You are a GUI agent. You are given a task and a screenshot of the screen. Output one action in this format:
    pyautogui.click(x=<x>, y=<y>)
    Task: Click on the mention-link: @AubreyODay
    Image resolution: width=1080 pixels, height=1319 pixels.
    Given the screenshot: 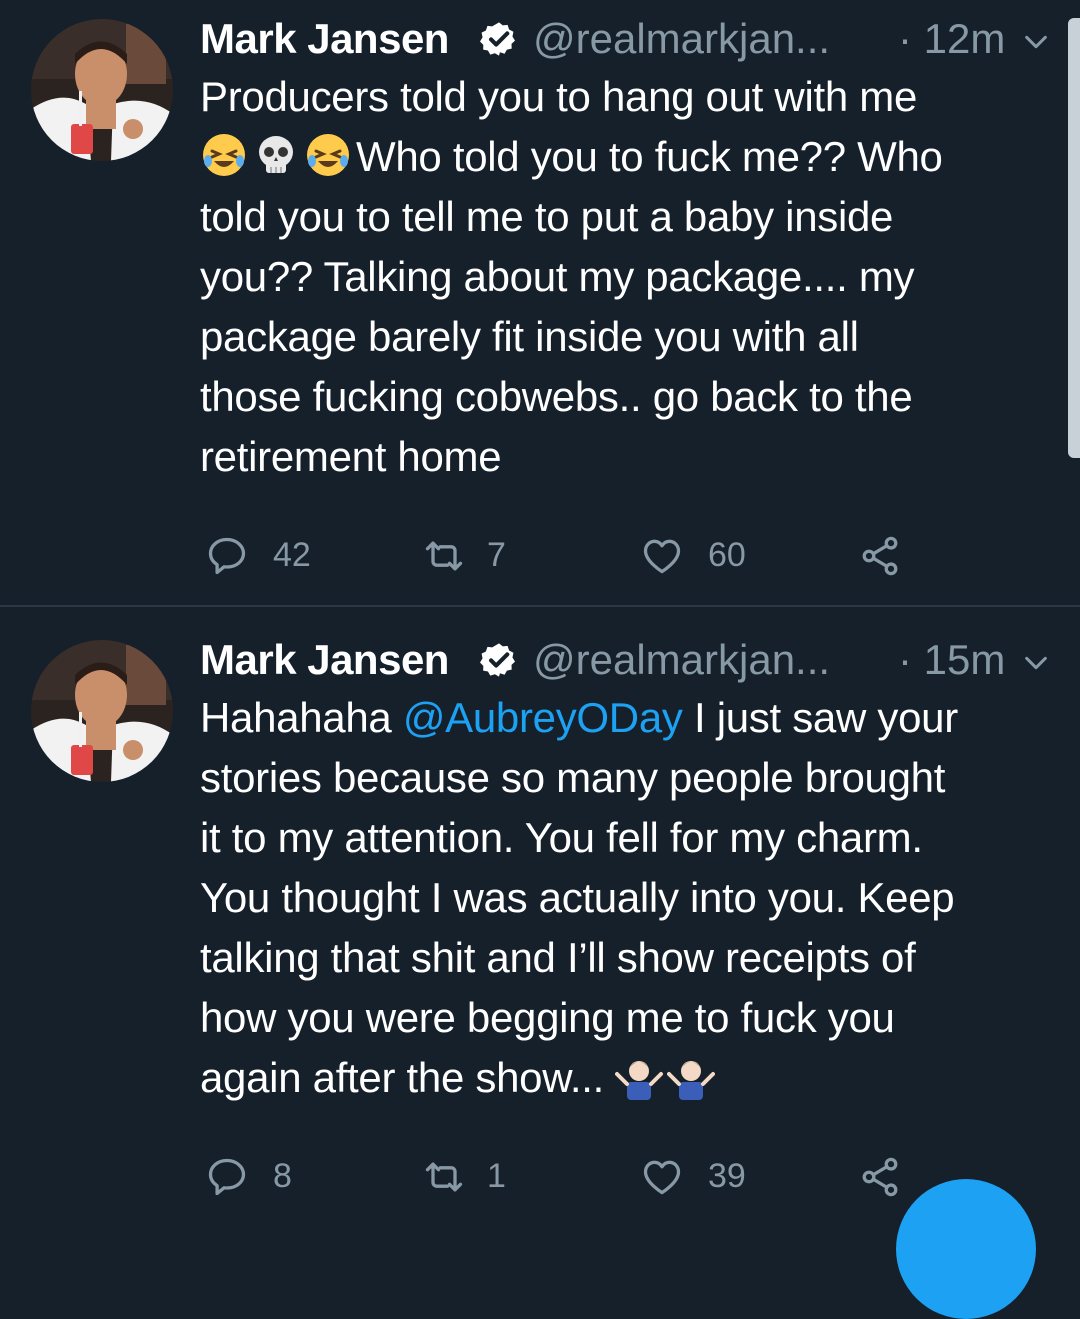 What is the action you would take?
    pyautogui.click(x=543, y=717)
    